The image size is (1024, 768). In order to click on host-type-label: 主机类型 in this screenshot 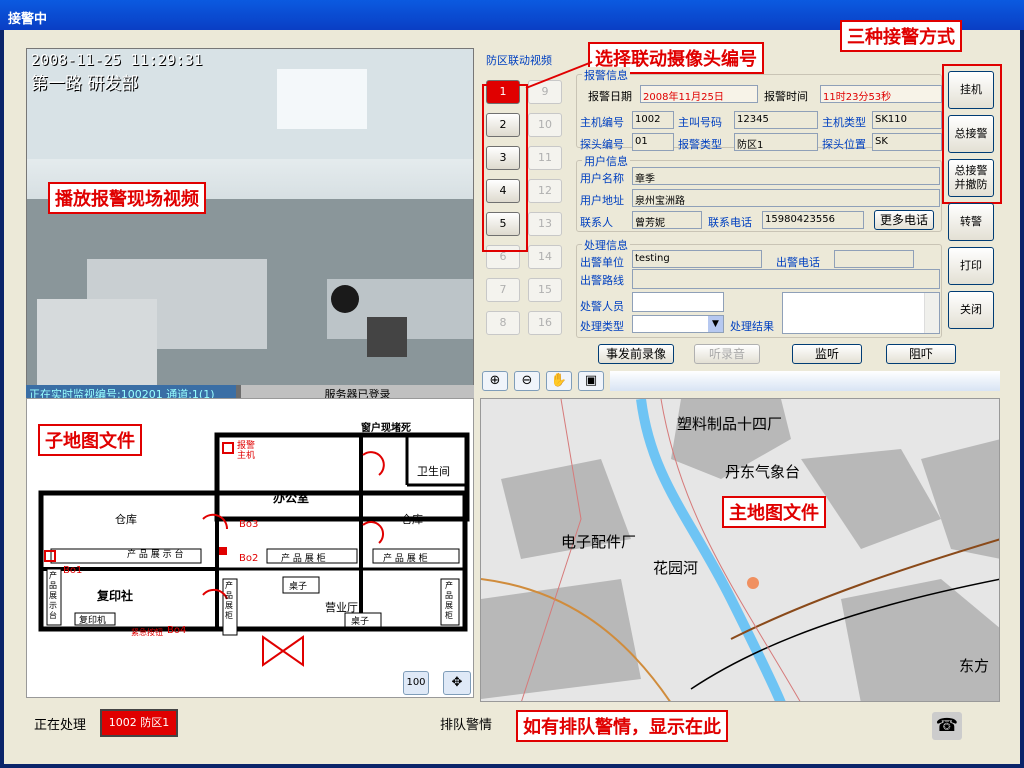, I will do `click(844, 122)`.